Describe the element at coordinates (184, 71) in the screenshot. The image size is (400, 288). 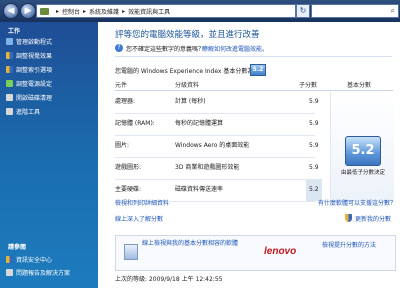
I see `base-score-label: 您電腦的 Windows Experience Index 基本分數為` at that location.